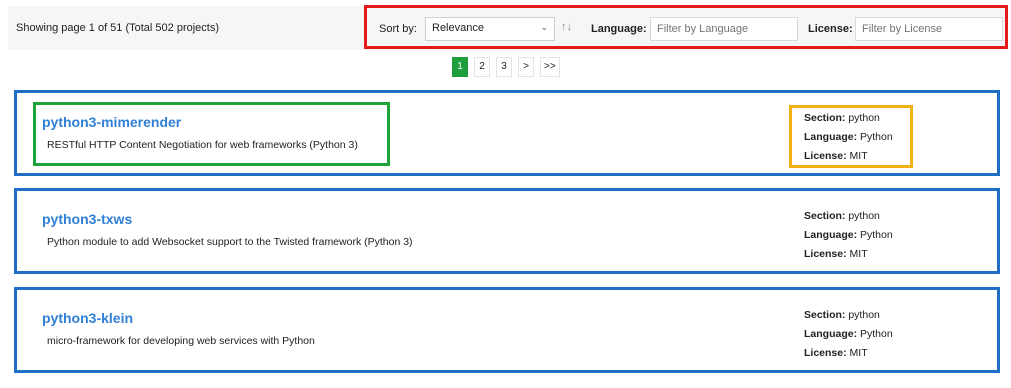 The image size is (1011, 388). I want to click on language-filter-input, so click(724, 29).